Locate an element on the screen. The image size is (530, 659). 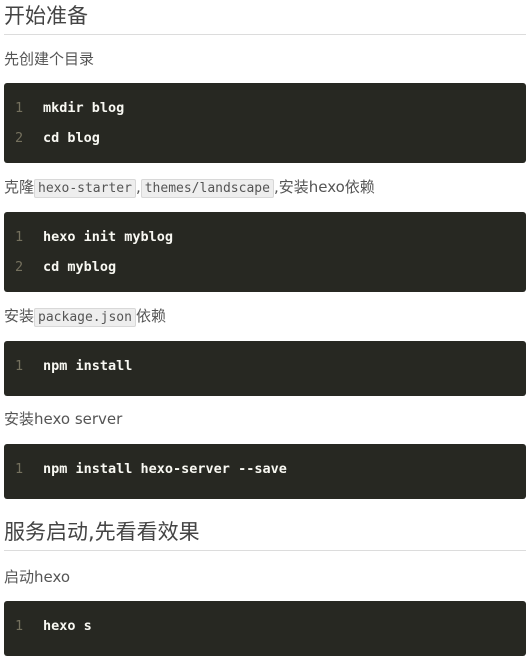
step-text-prefix: 克隆 is located at coordinates (19, 187).